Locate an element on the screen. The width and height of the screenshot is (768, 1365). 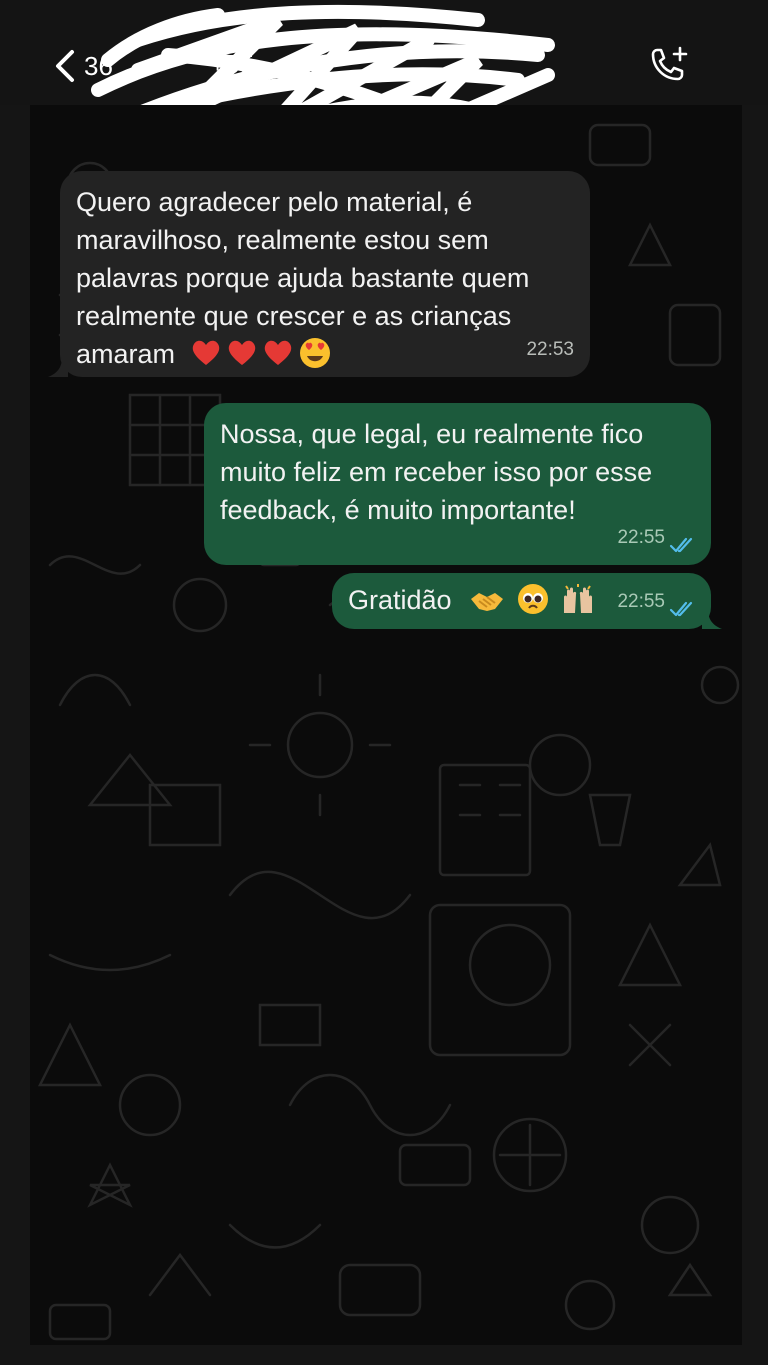
right-edge is located at coordinates (755, 735).